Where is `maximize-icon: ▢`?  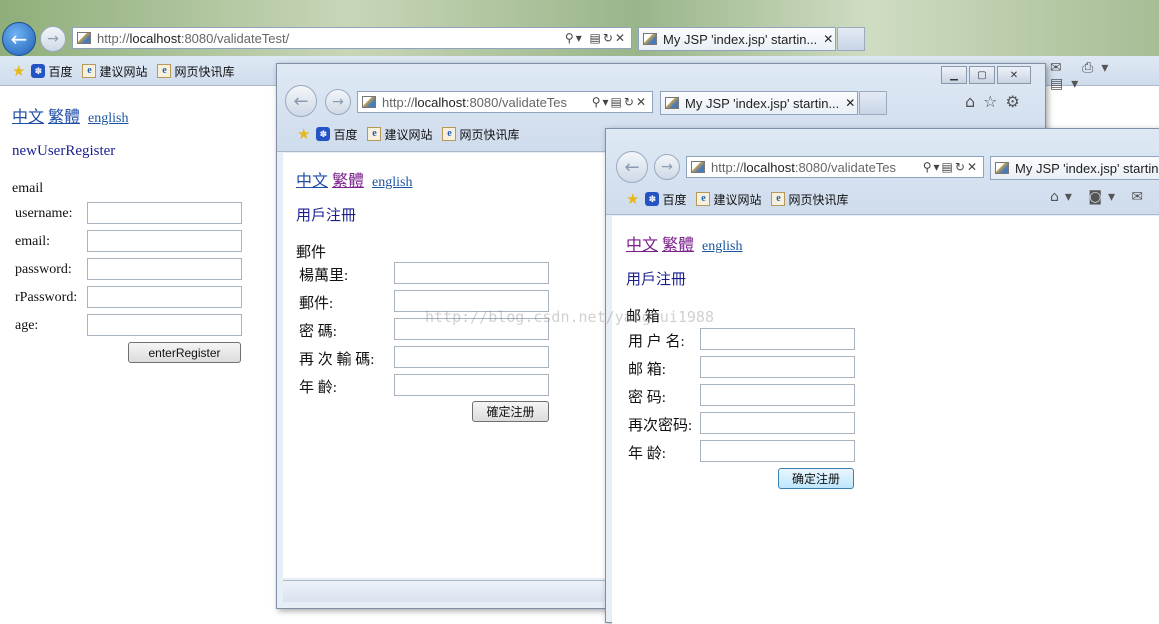 maximize-icon: ▢ is located at coordinates (982, 75).